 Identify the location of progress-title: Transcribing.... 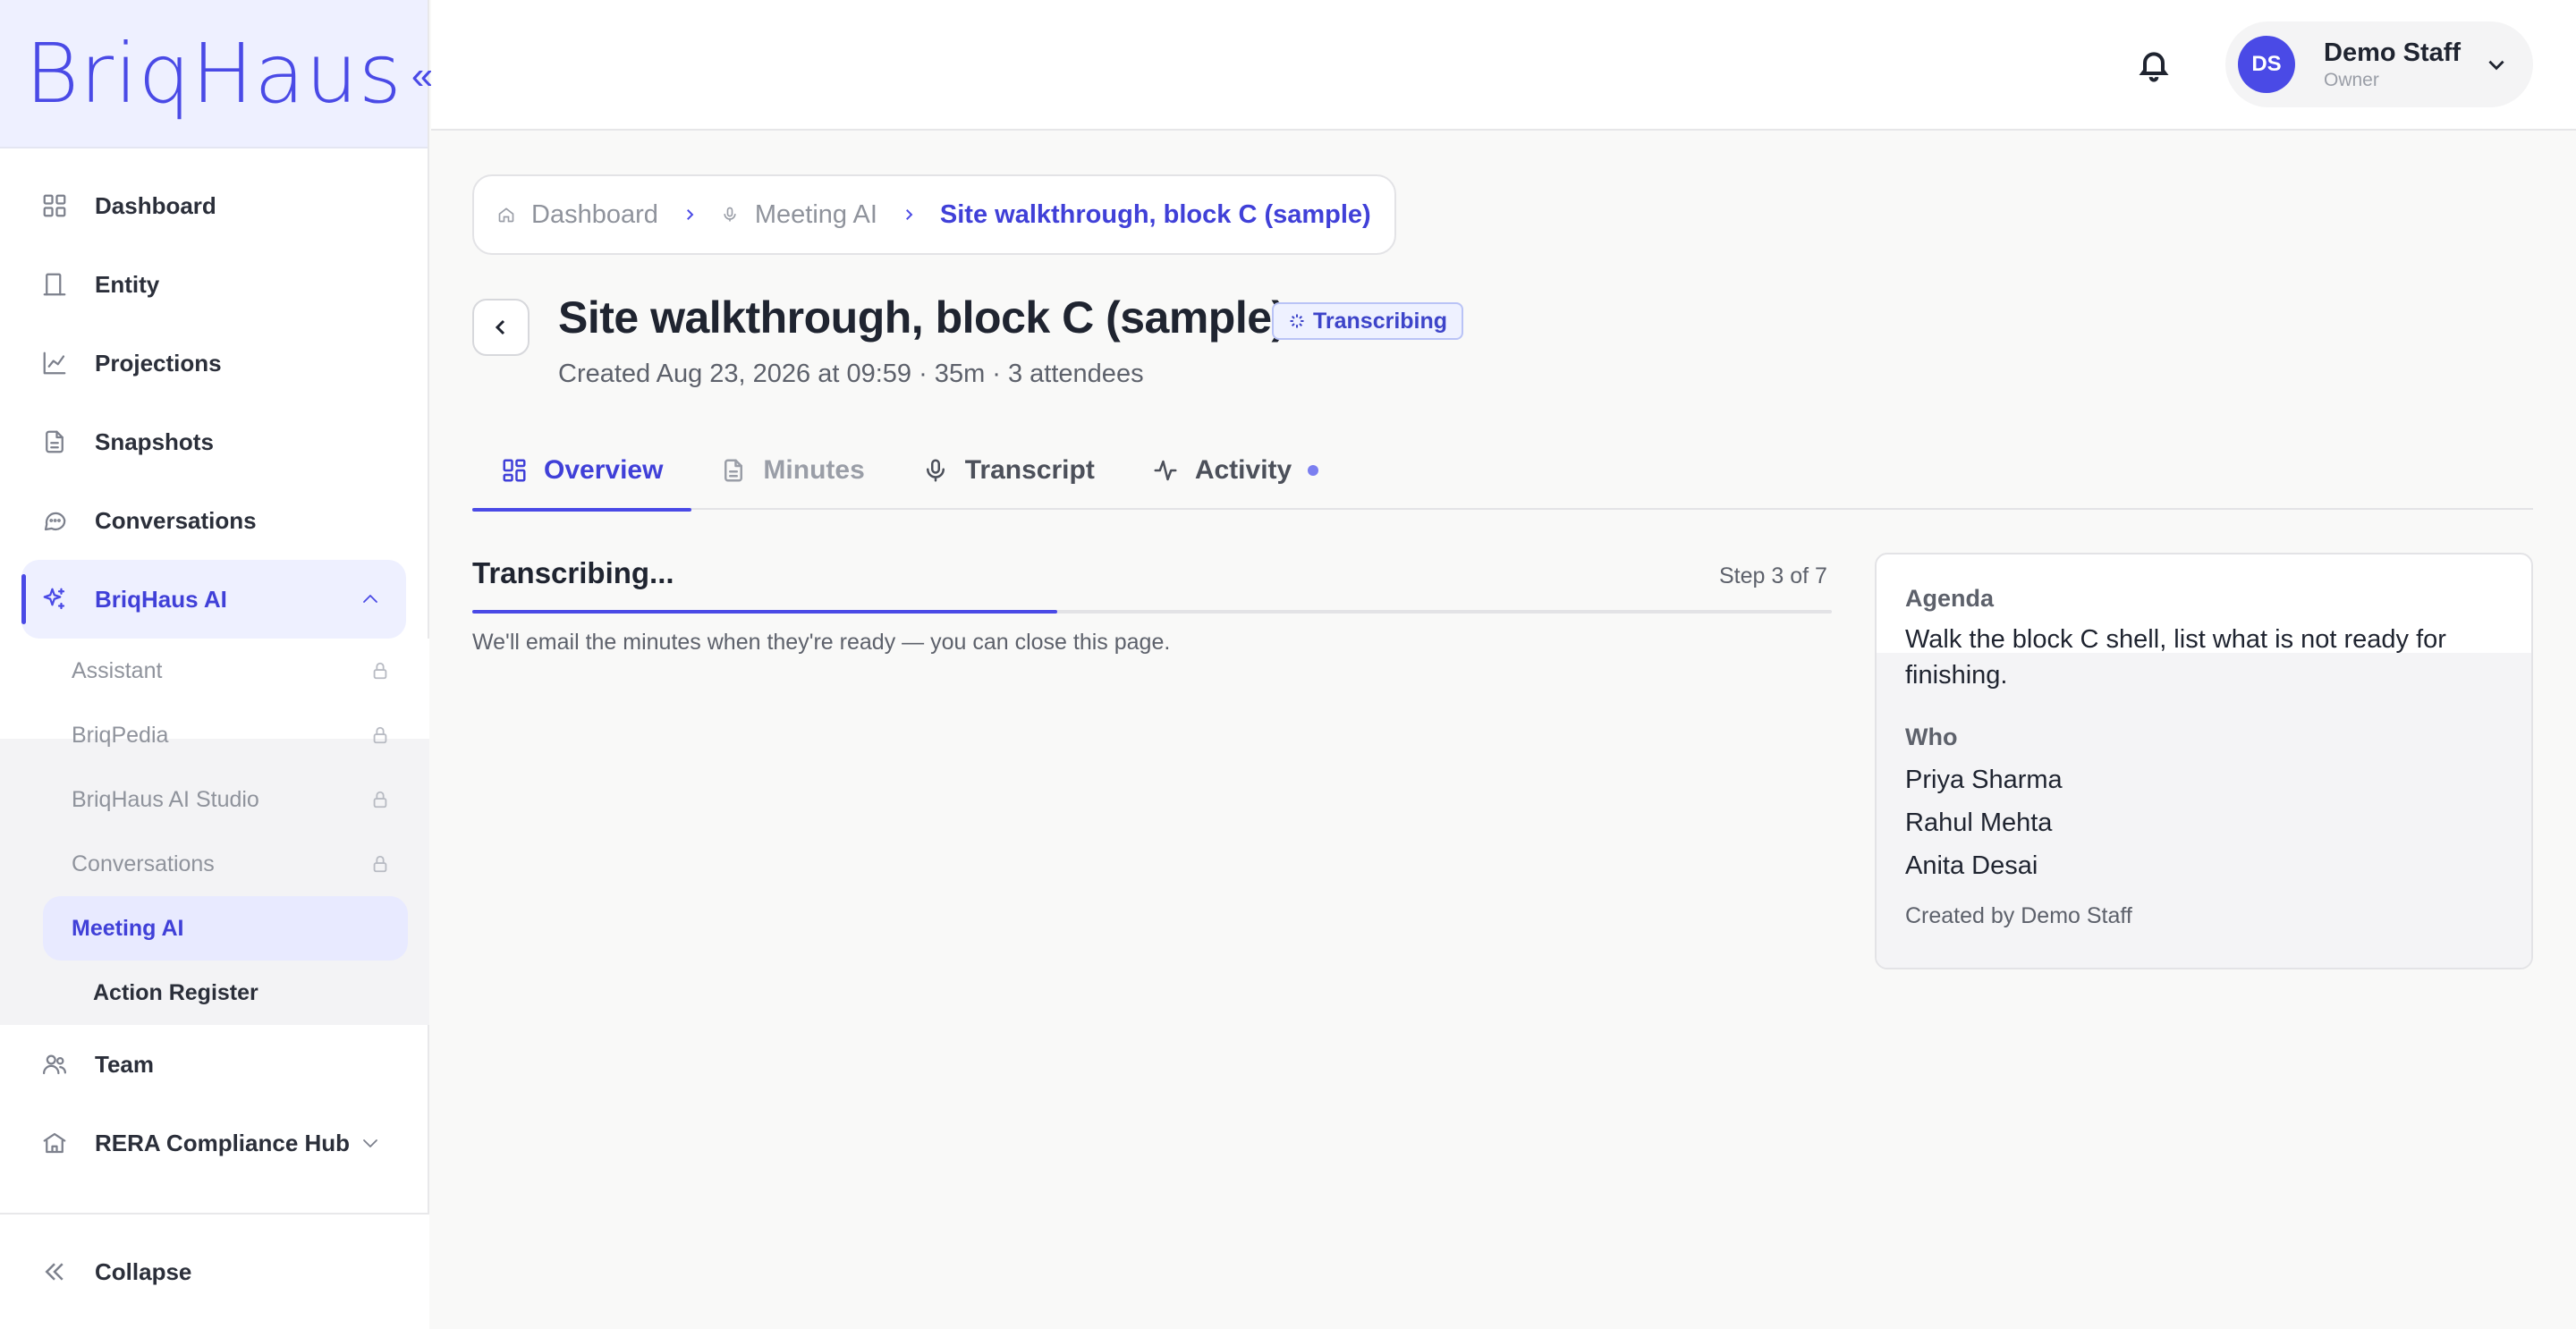
(573, 572).